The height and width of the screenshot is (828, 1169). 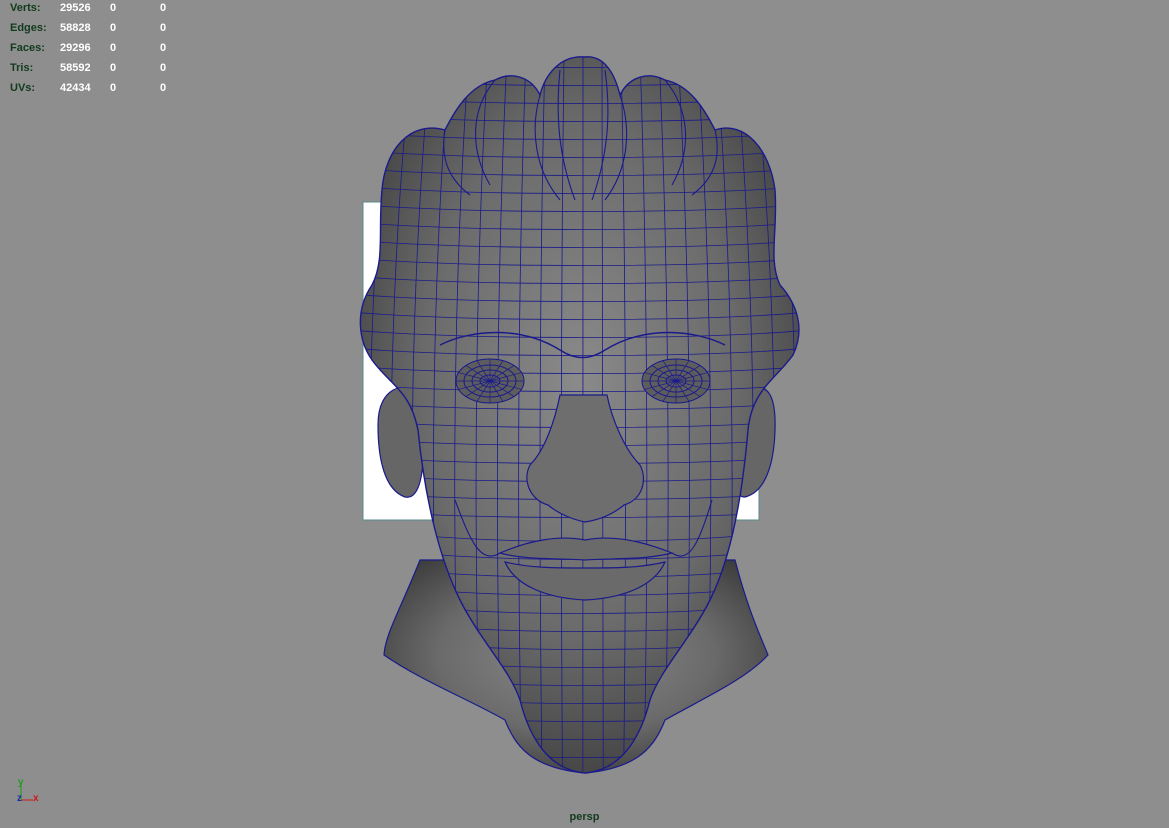 I want to click on hud-label: UVs:, so click(x=23, y=88).